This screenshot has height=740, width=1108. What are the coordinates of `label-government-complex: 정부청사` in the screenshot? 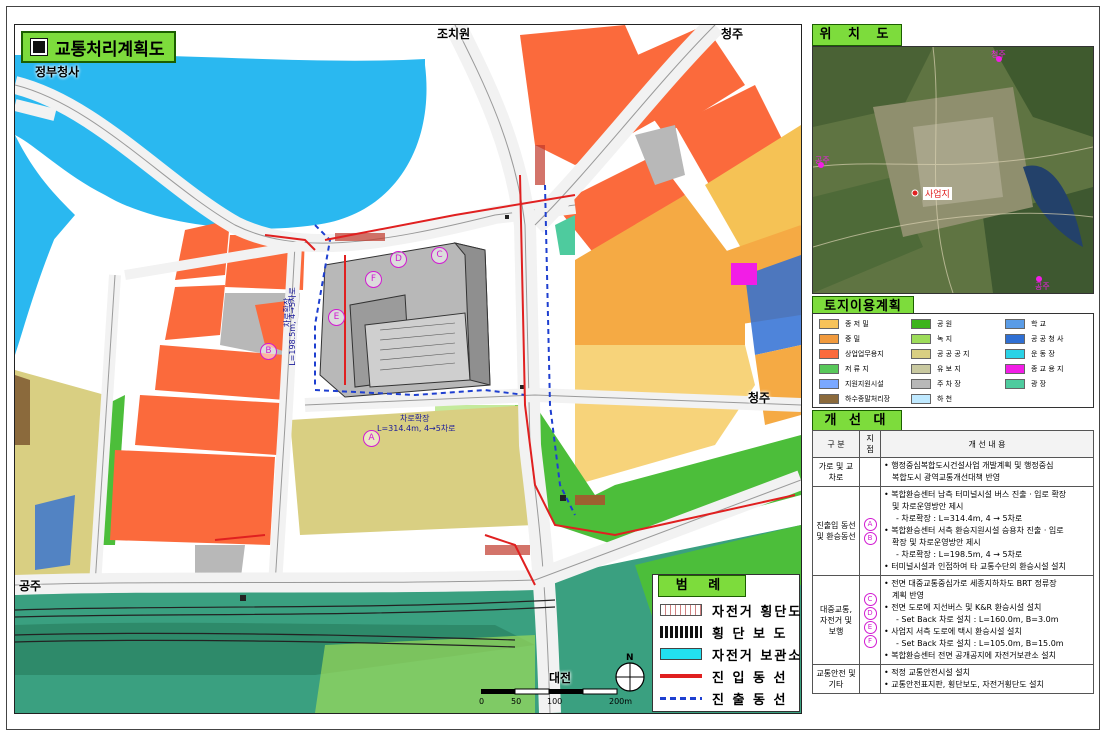 It's located at (57, 72).